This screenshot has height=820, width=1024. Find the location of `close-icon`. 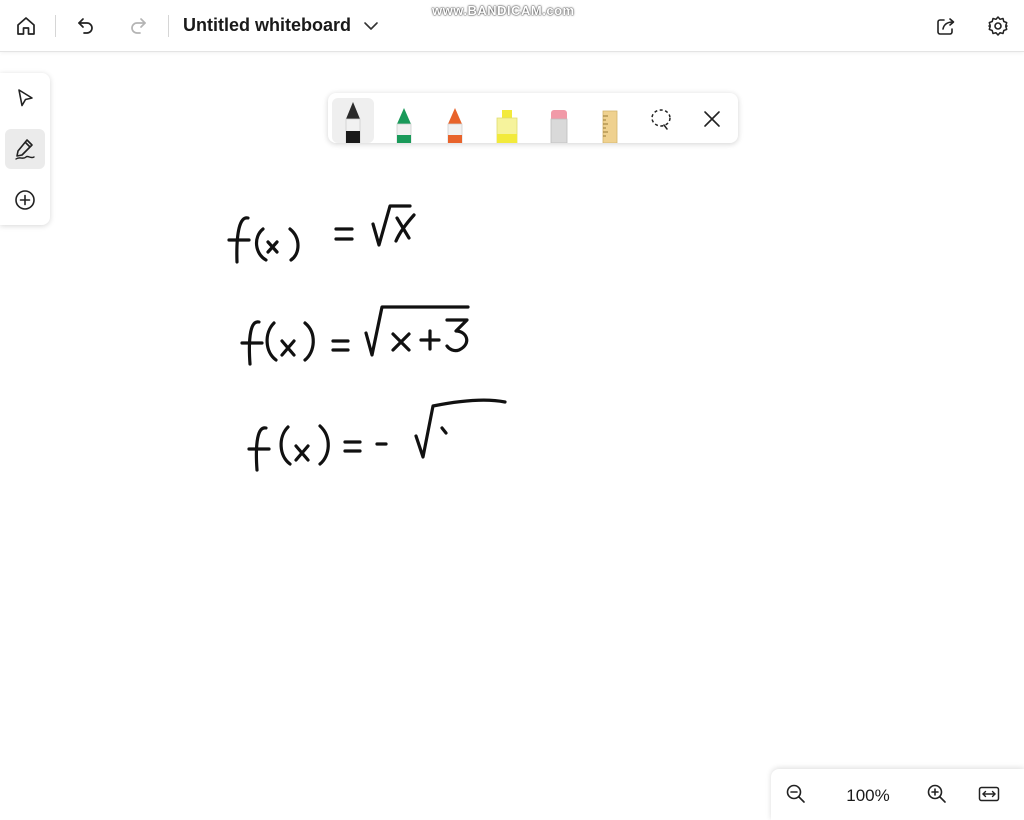

close-icon is located at coordinates (712, 119).